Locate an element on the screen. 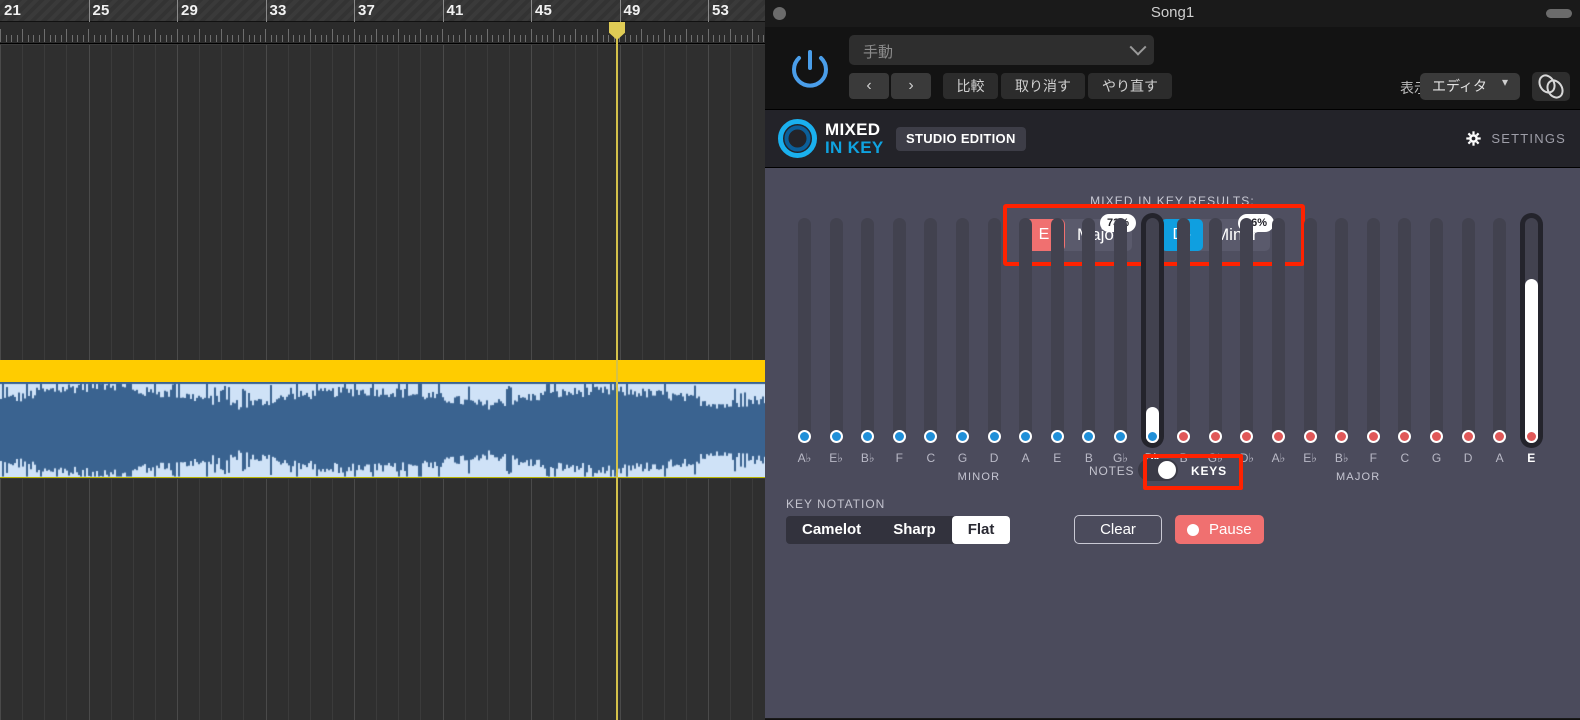 The height and width of the screenshot is (720, 1580). timeline-ruler: 21 25 29 33 37 41 45 49 53 is located at coordinates (382, 11).